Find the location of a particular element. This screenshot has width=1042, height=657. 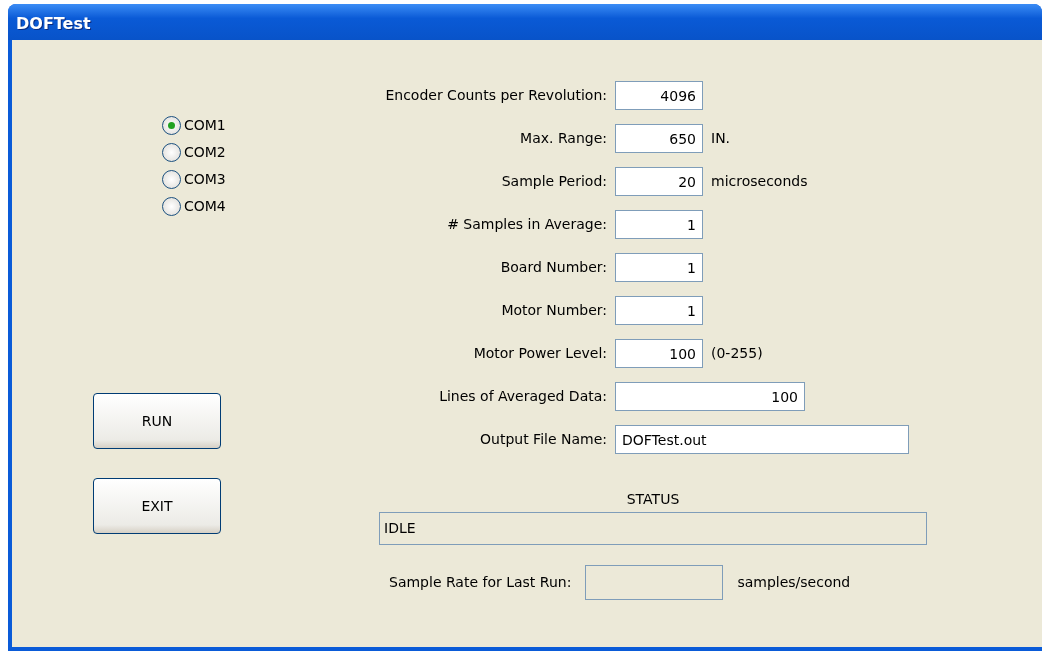

unit-label: microseconds is located at coordinates (759, 181).